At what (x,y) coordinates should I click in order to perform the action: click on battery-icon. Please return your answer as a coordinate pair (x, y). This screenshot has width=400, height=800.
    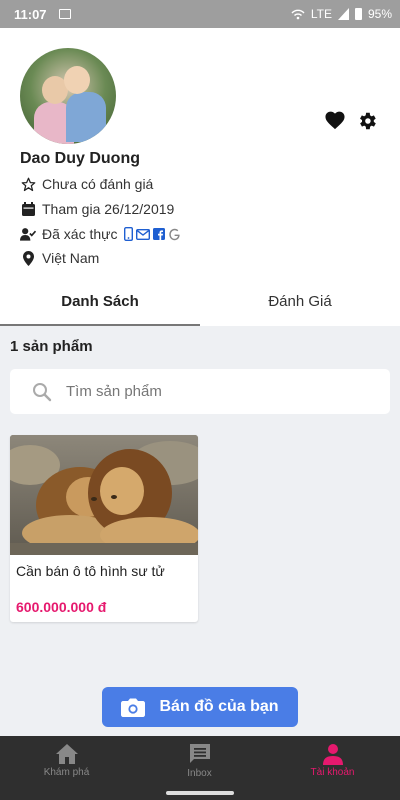
    Looking at the image, I should click on (358, 14).